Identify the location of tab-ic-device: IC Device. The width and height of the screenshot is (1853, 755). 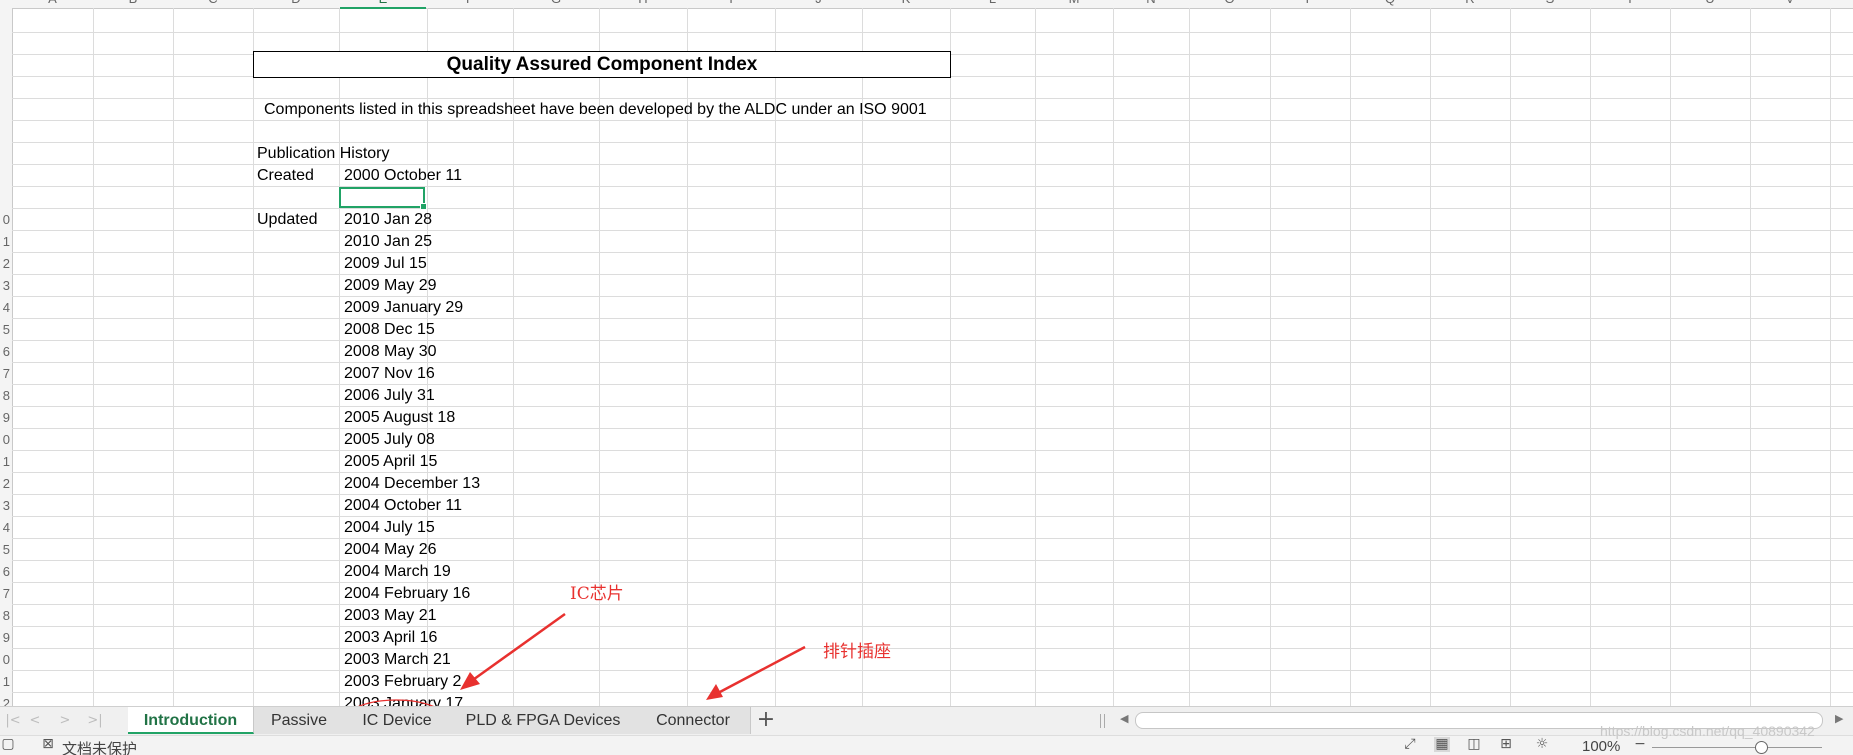
(397, 720).